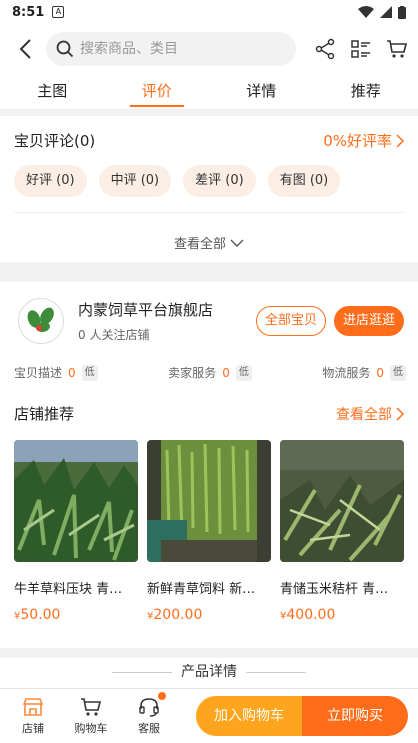  I want to click on service-label: 客服, so click(149, 728).